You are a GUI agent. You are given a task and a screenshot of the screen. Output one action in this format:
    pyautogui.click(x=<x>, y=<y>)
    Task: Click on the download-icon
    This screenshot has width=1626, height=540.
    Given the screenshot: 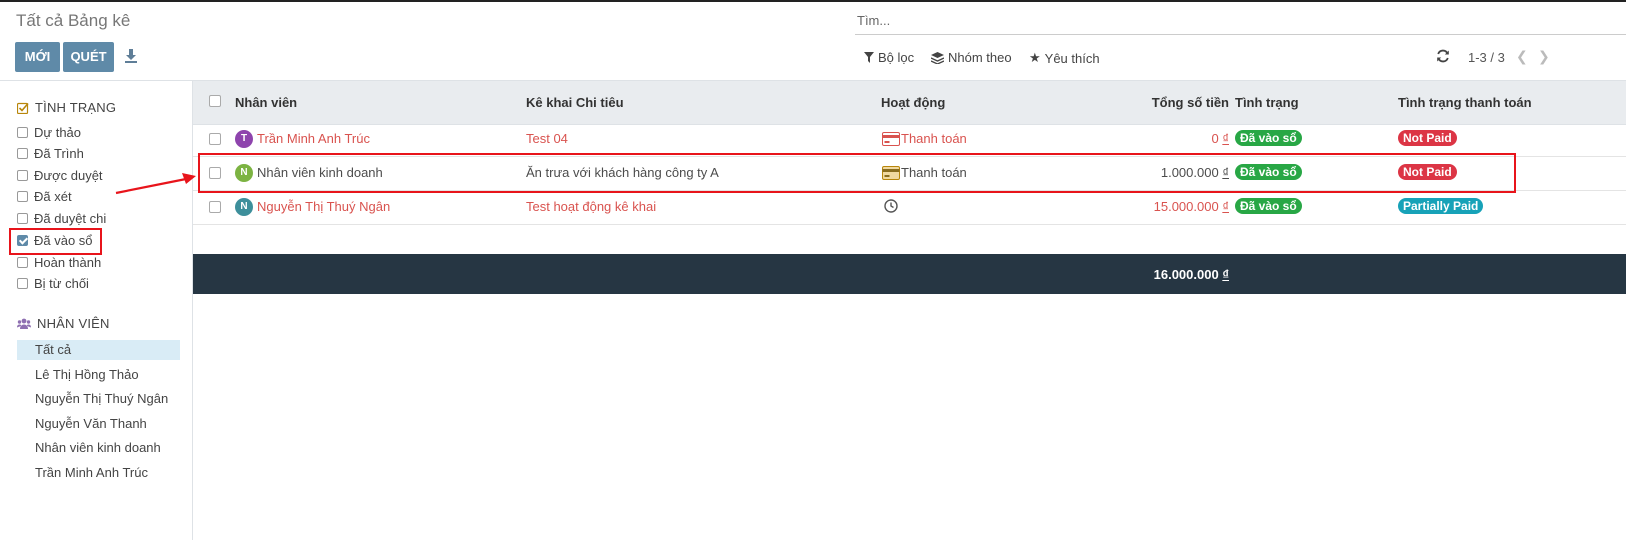 What is the action you would take?
    pyautogui.click(x=131, y=56)
    